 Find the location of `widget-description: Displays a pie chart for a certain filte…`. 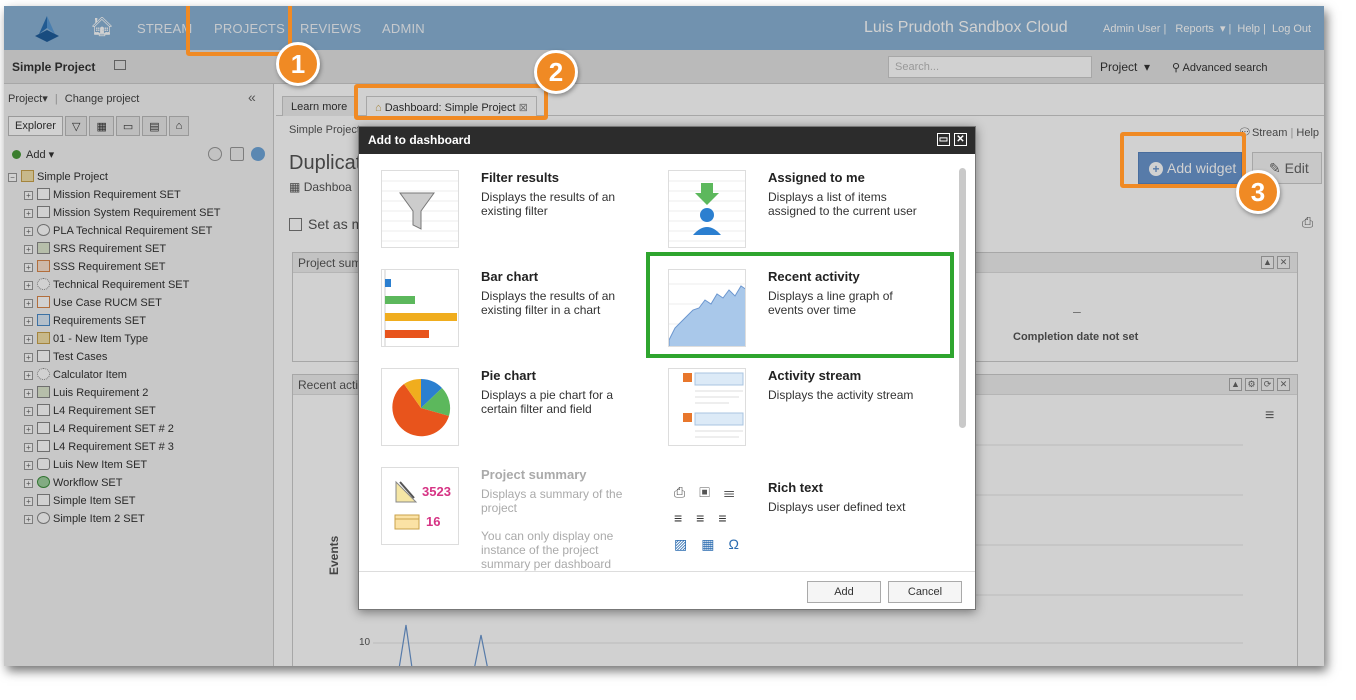

widget-description: Displays a pie chart for a certain filte… is located at coordinates (547, 402).